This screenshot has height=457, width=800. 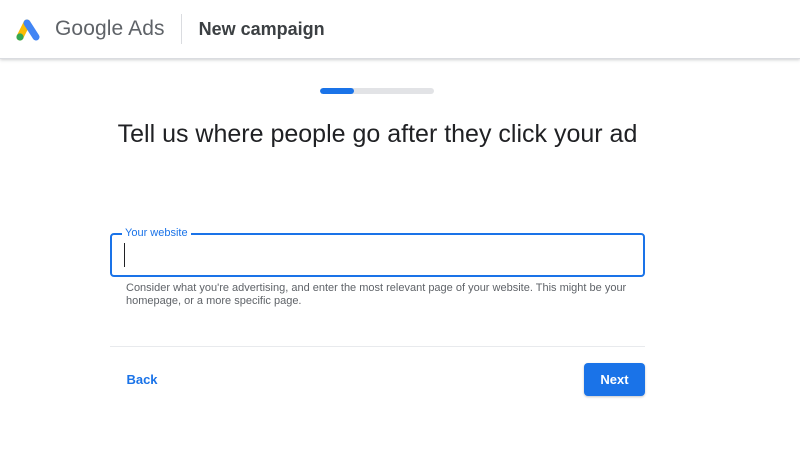 I want to click on google-ads-logo: Google Ads, so click(x=90, y=29).